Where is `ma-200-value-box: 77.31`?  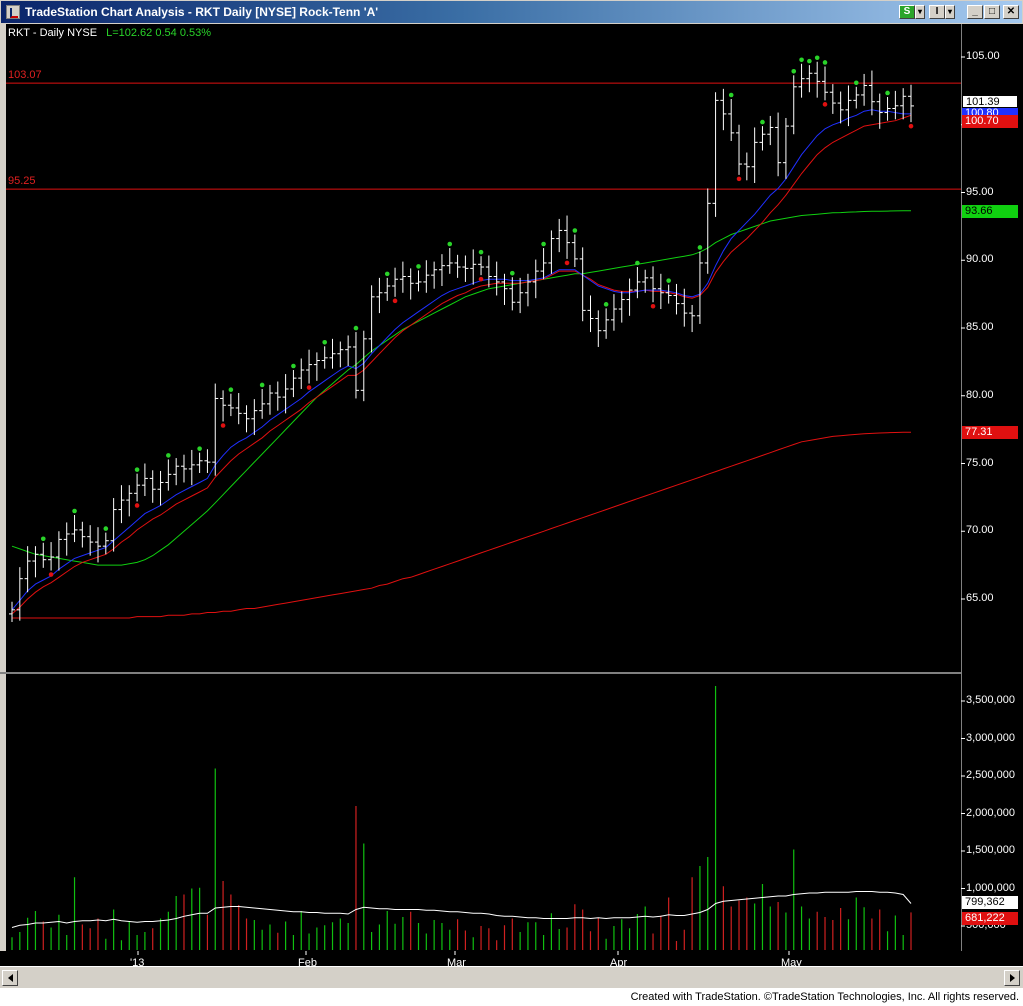
ma-200-value-box: 77.31 is located at coordinates (990, 433).